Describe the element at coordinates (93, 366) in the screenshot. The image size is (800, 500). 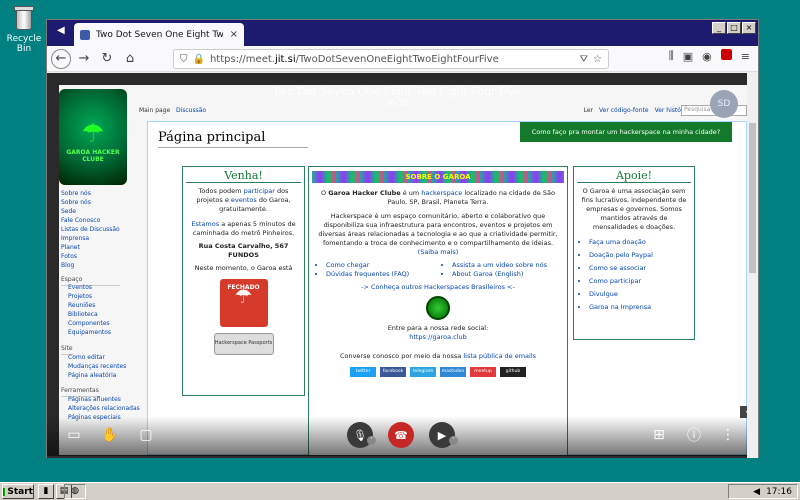
I see `sidebar-item: Mudanças recentes` at that location.